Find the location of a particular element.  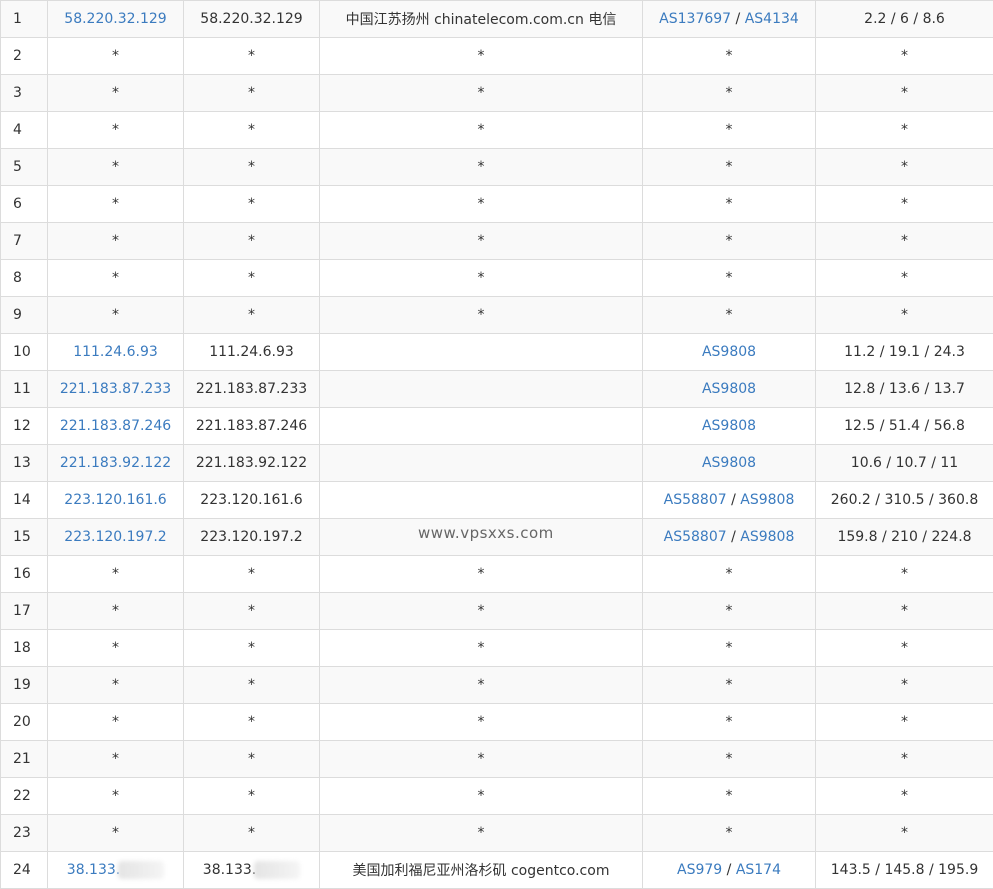

table-row: 9 * * * * * is located at coordinates (496, 315).